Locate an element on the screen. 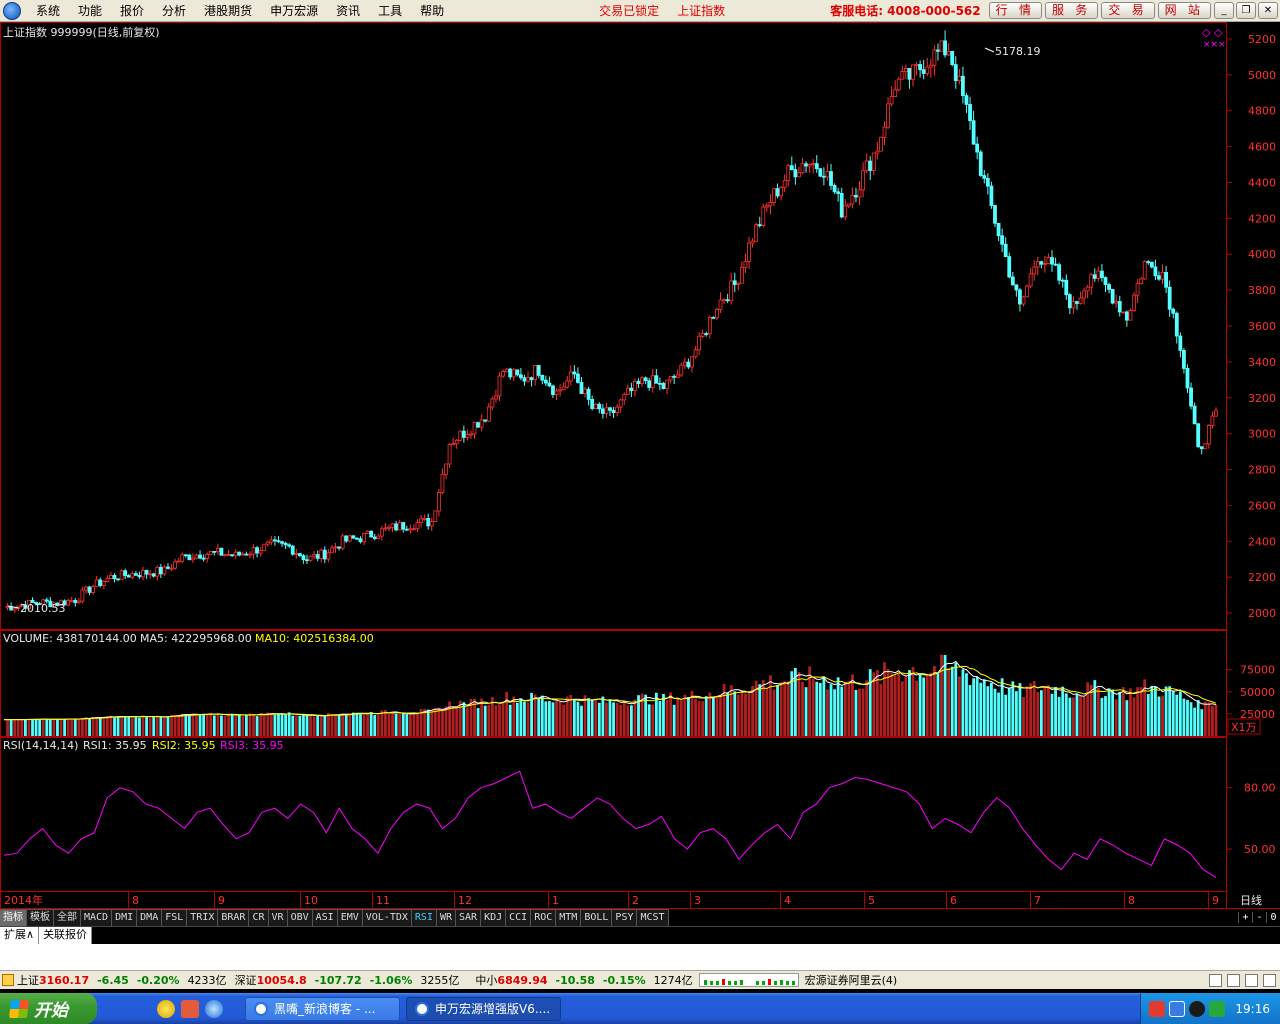 This screenshot has width=1280, height=1024. chat-icon is located at coordinates (1251, 980).